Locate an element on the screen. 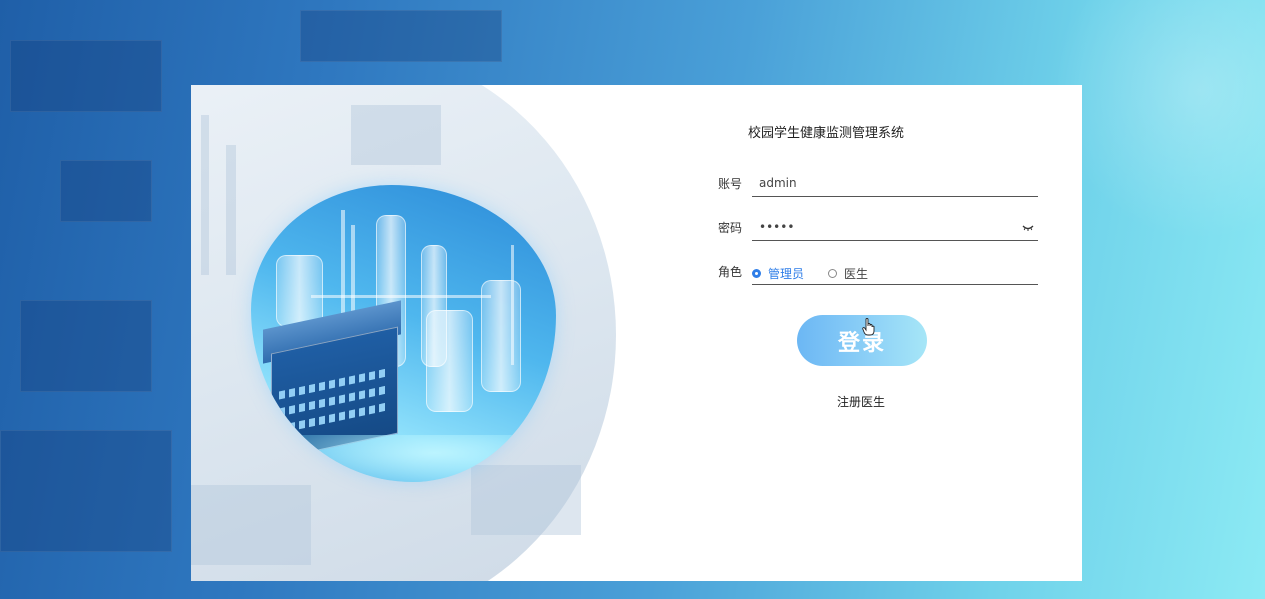 The height and width of the screenshot is (599, 1265). role-option-label: 医生 is located at coordinates (856, 274).